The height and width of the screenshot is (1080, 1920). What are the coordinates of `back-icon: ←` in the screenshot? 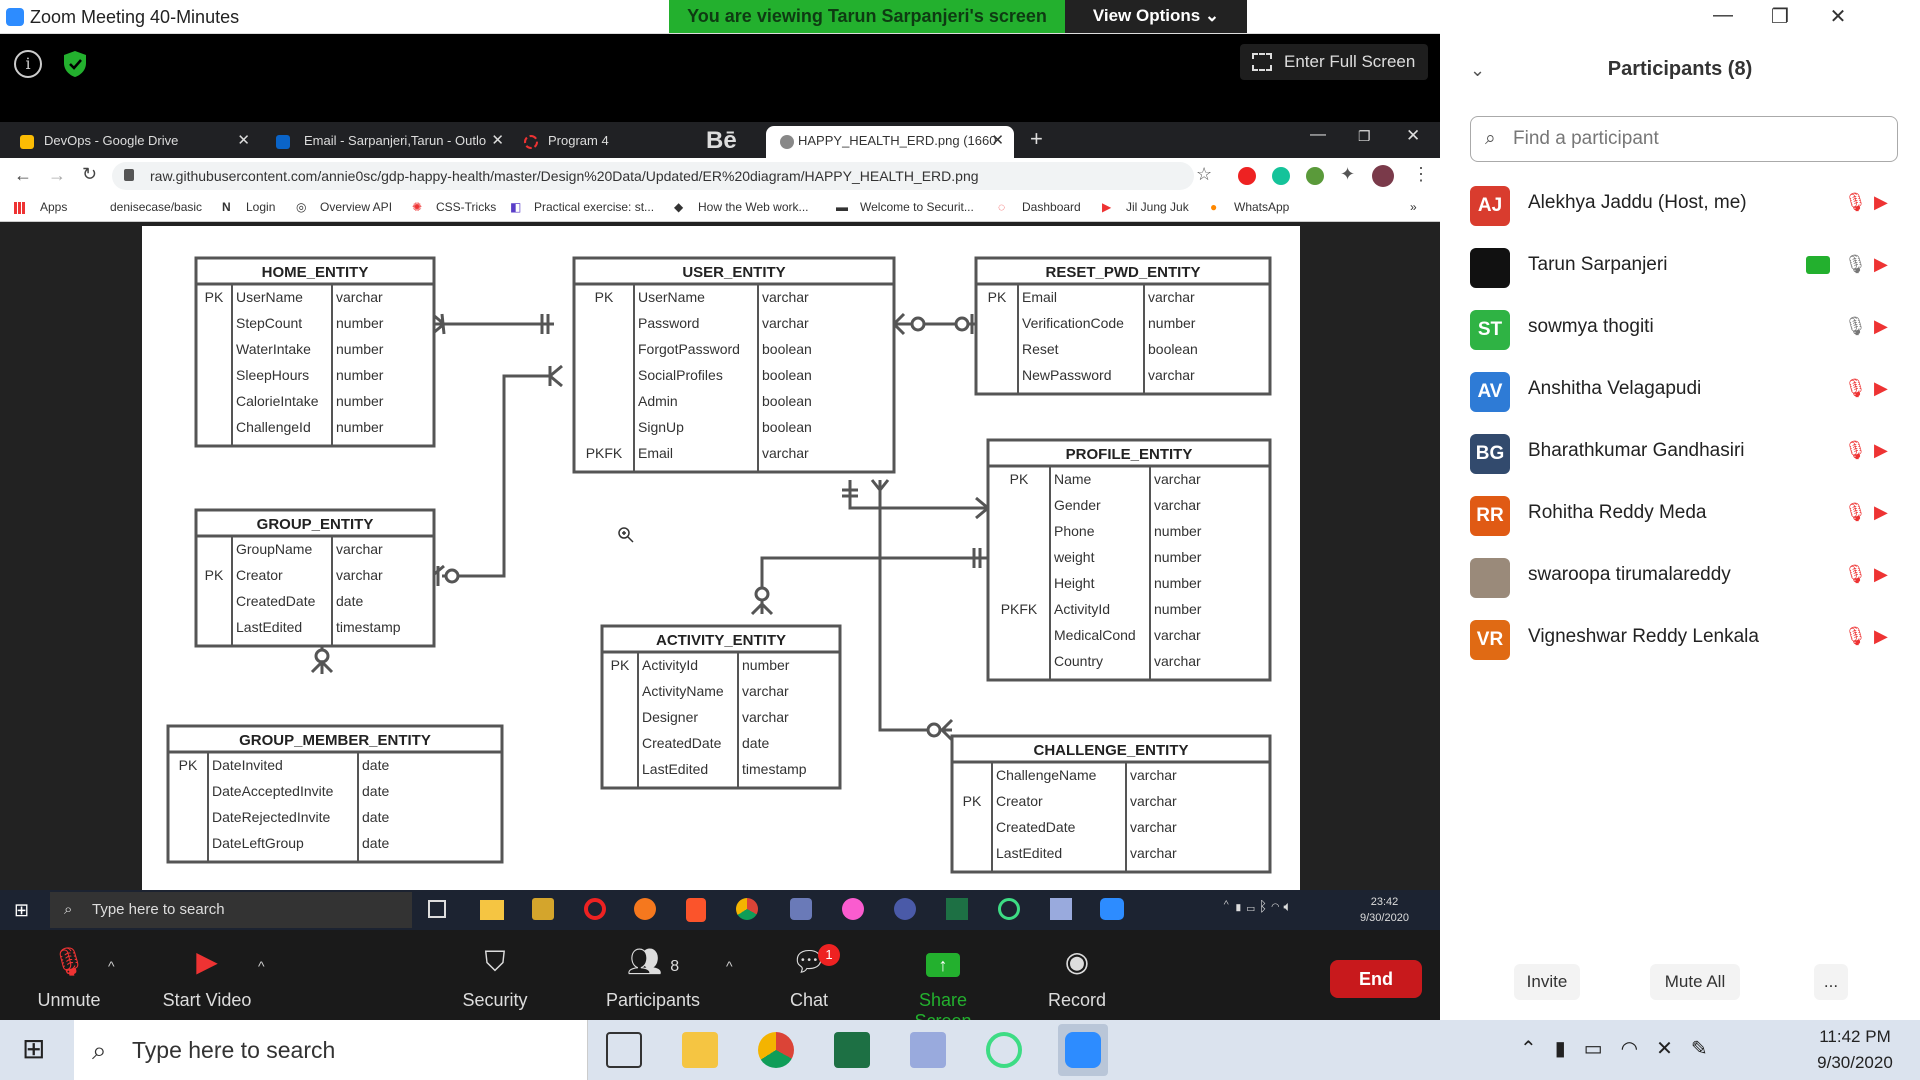 It's located at (23, 175).